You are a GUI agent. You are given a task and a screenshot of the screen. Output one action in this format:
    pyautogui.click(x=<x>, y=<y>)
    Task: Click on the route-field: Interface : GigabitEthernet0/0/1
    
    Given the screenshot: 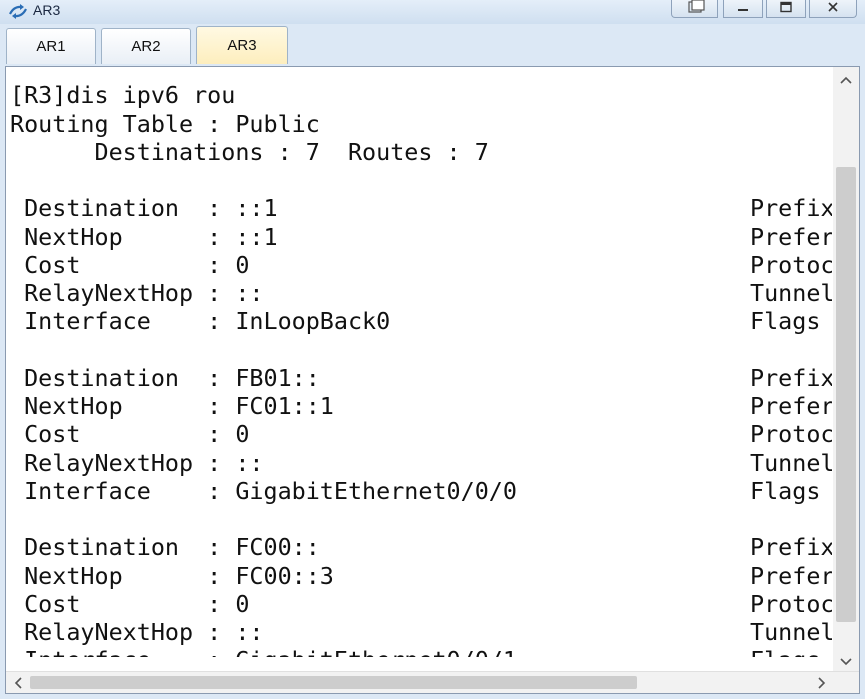 What is the action you would take?
    pyautogui.click(x=263, y=651)
    